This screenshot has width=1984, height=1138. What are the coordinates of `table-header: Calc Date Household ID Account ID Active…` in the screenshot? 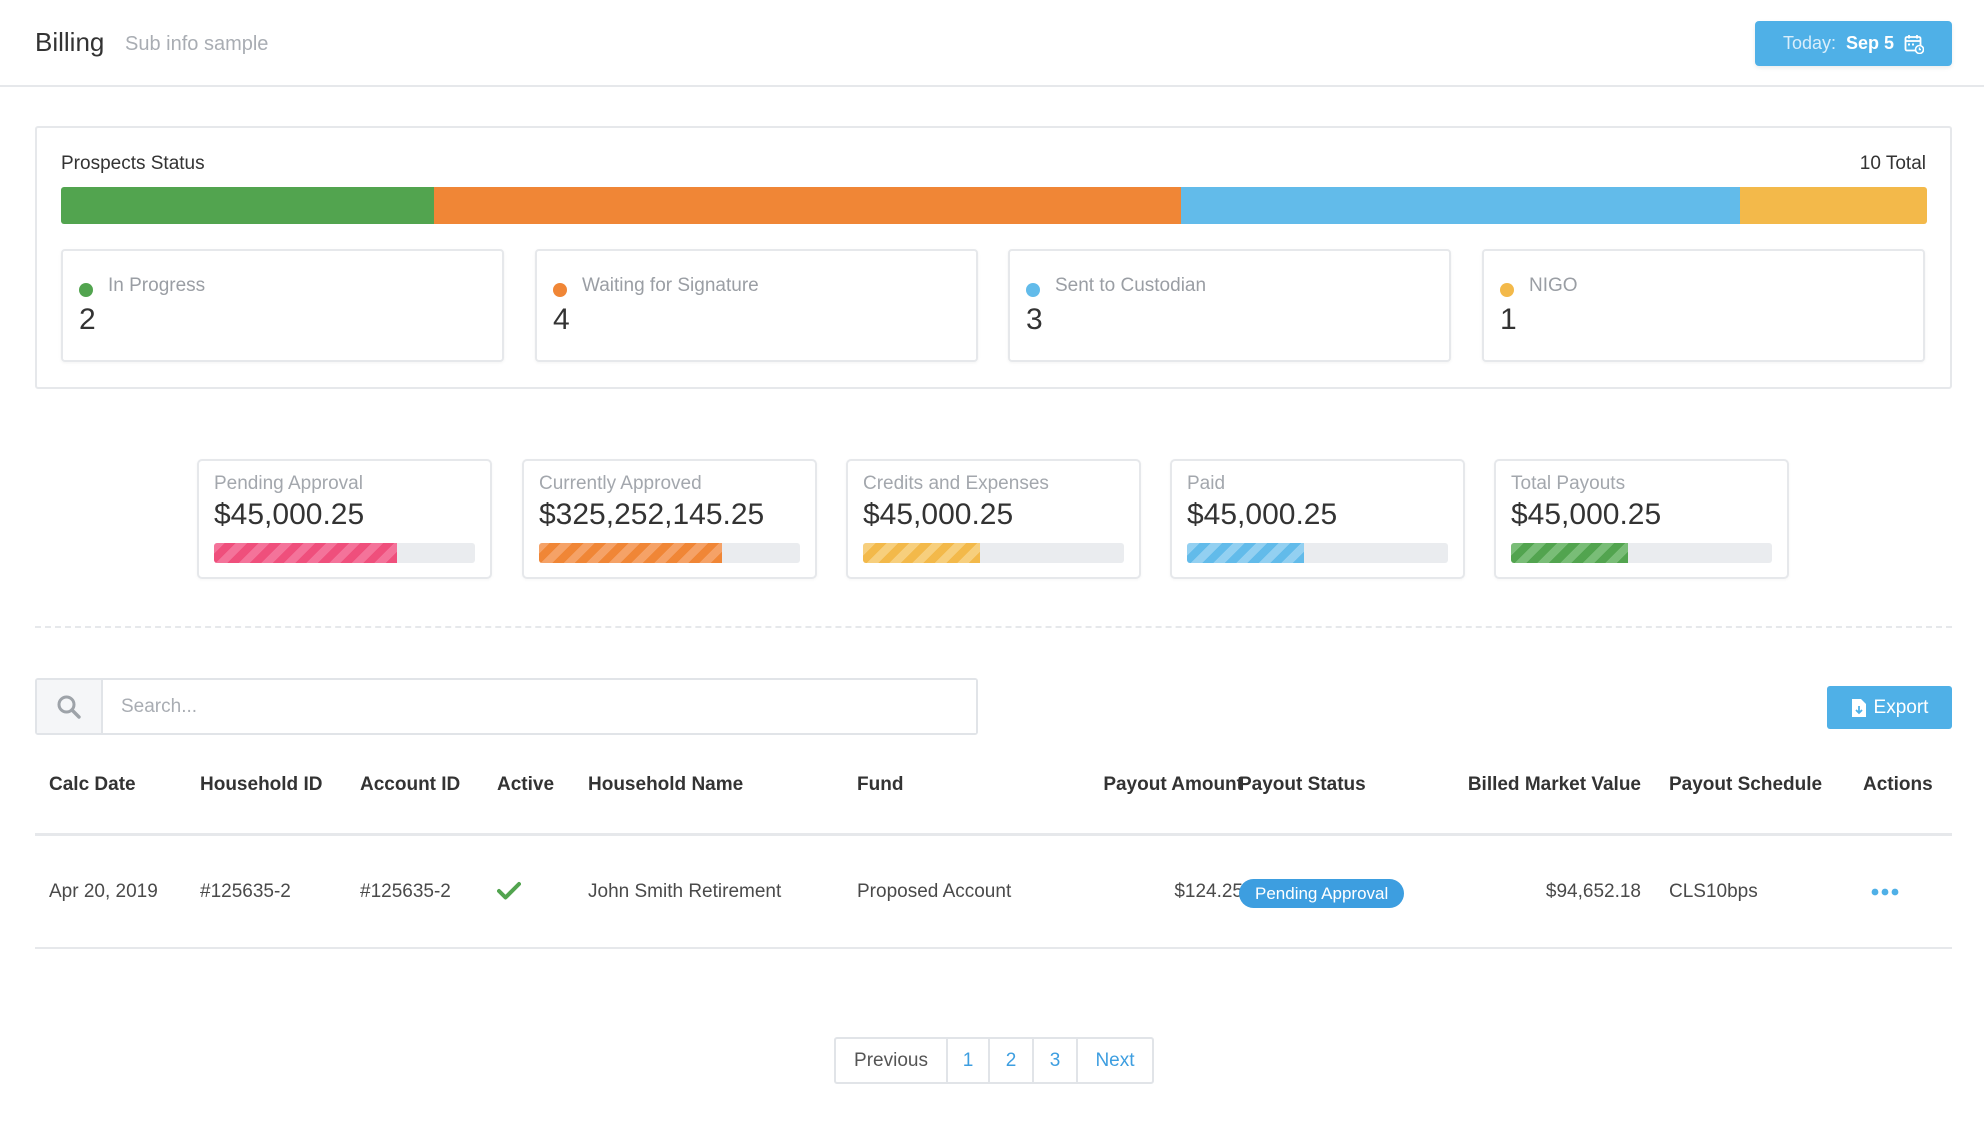 It's located at (993, 794).